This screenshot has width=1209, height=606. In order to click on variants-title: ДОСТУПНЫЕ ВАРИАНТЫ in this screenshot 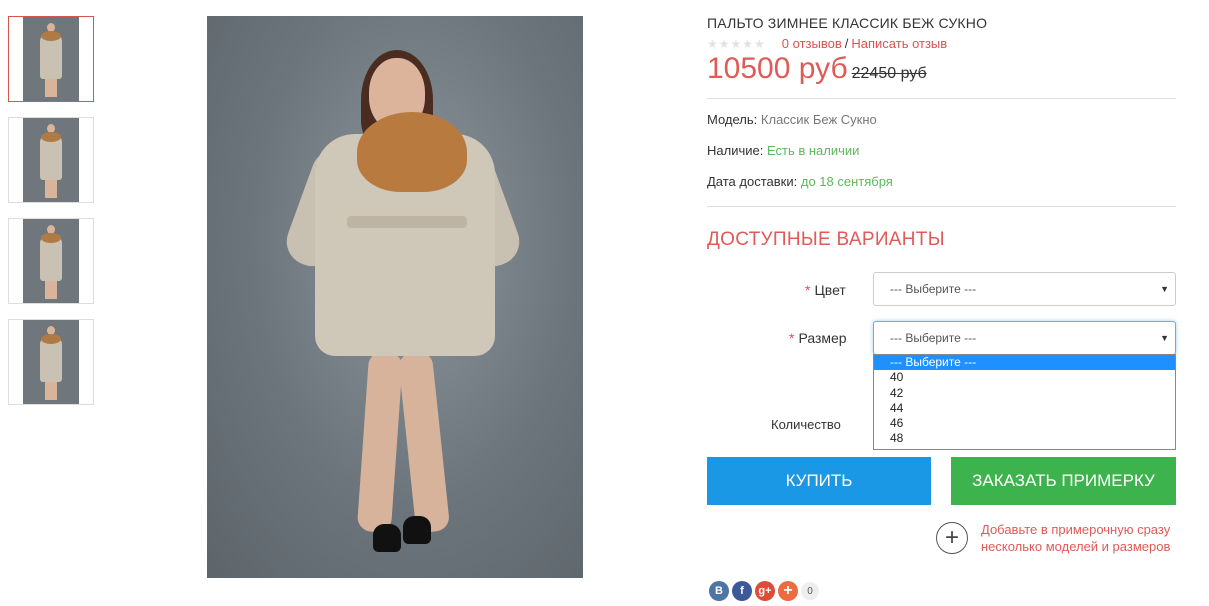, I will do `click(826, 239)`.